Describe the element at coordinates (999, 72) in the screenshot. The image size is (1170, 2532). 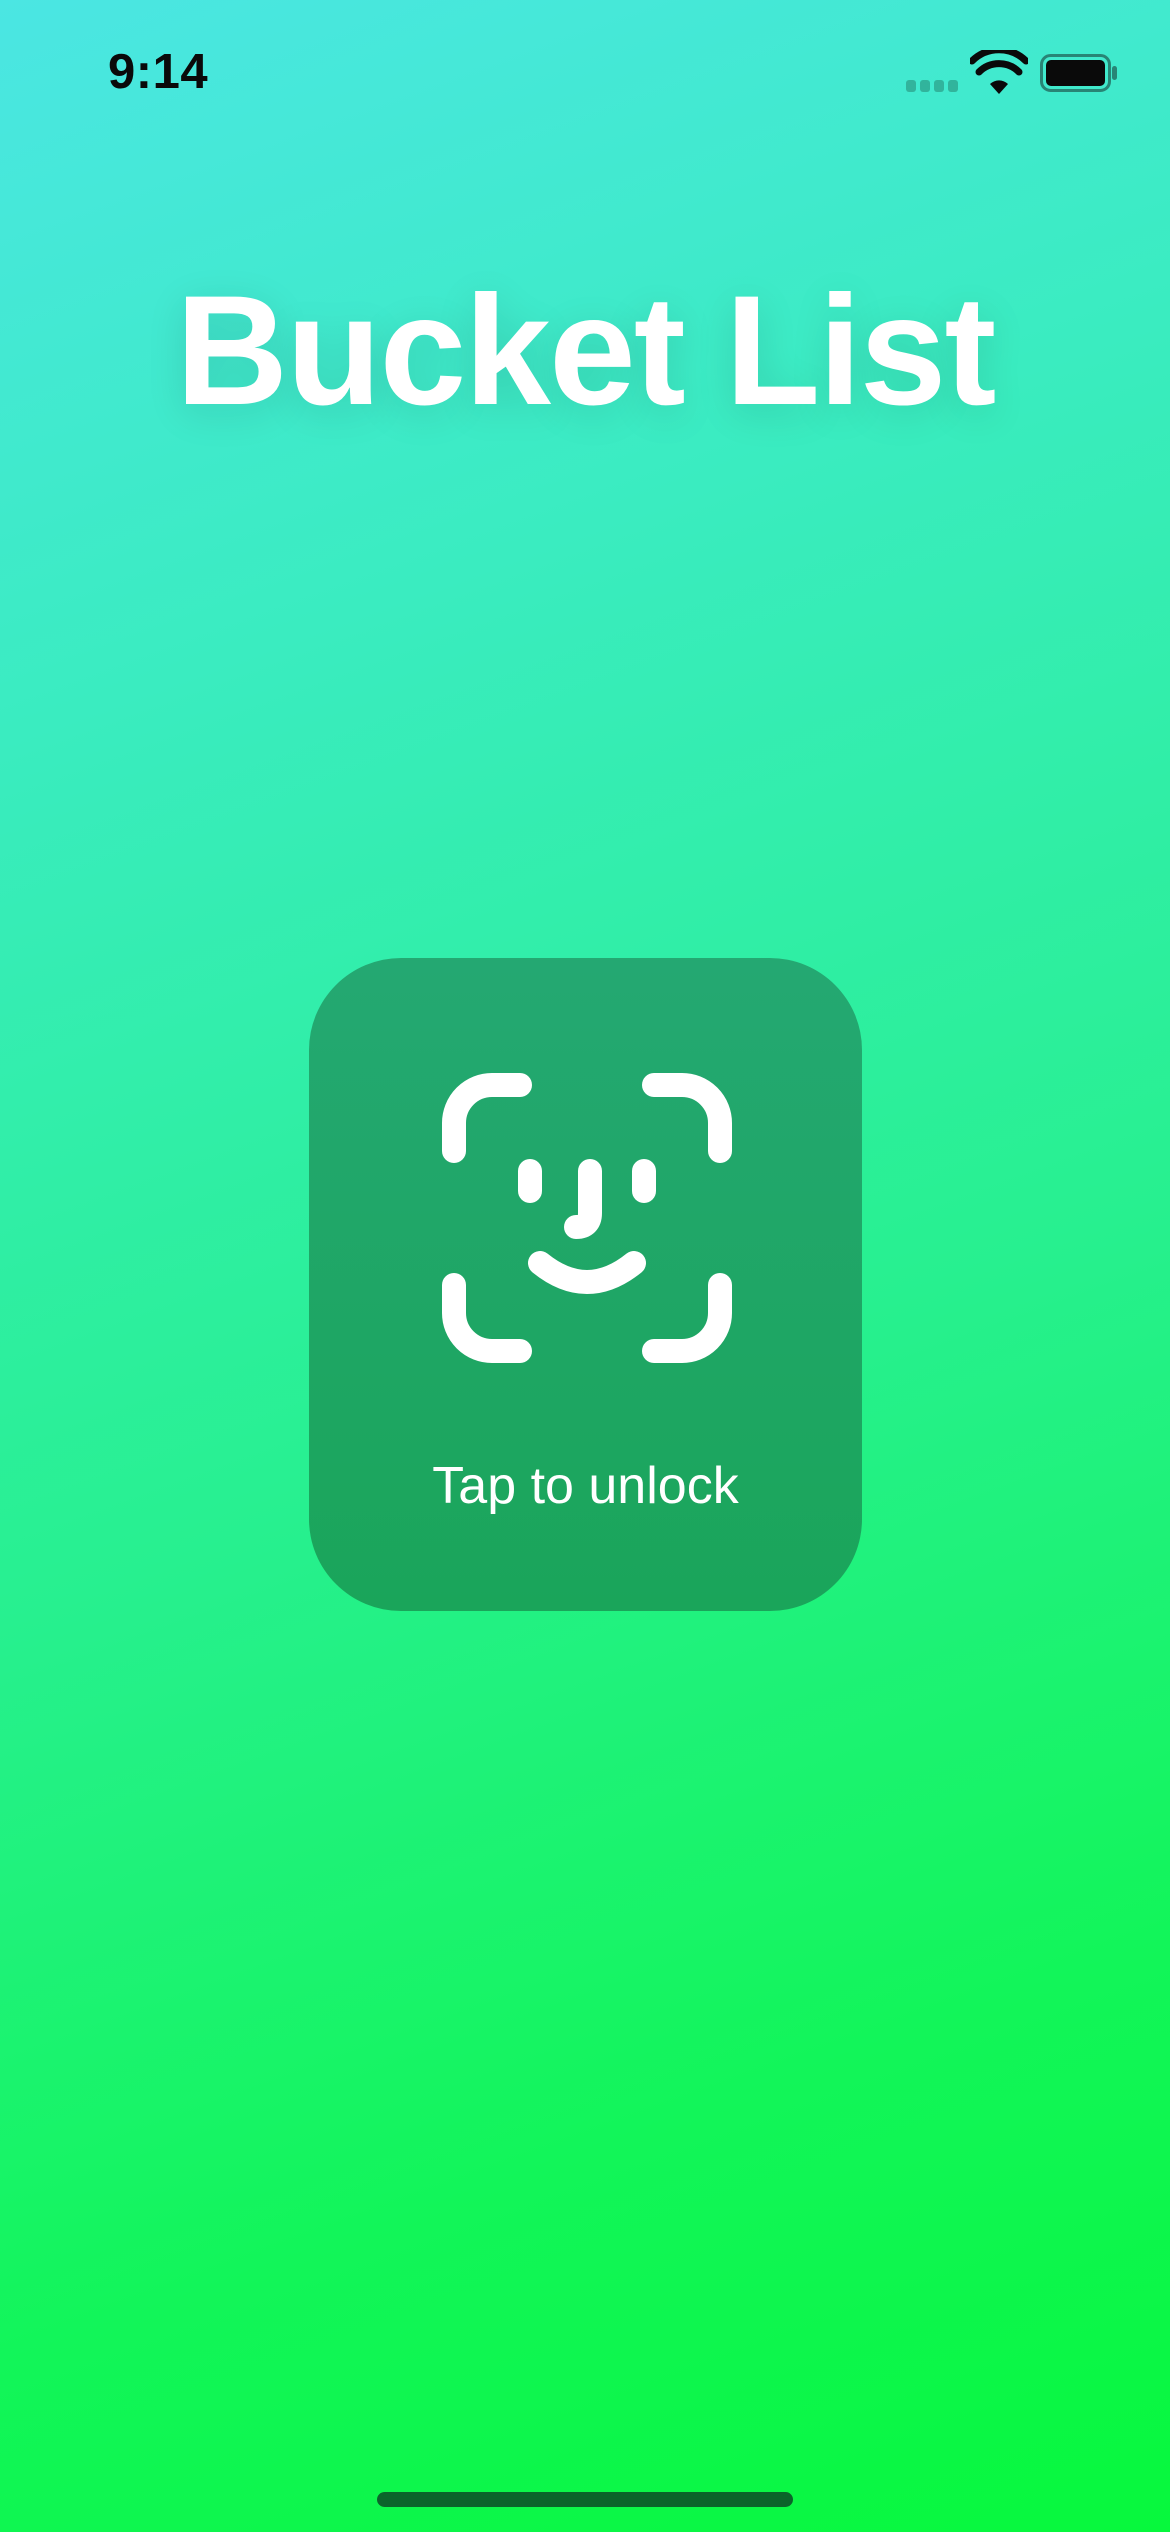
I see `wifi-icon` at that location.